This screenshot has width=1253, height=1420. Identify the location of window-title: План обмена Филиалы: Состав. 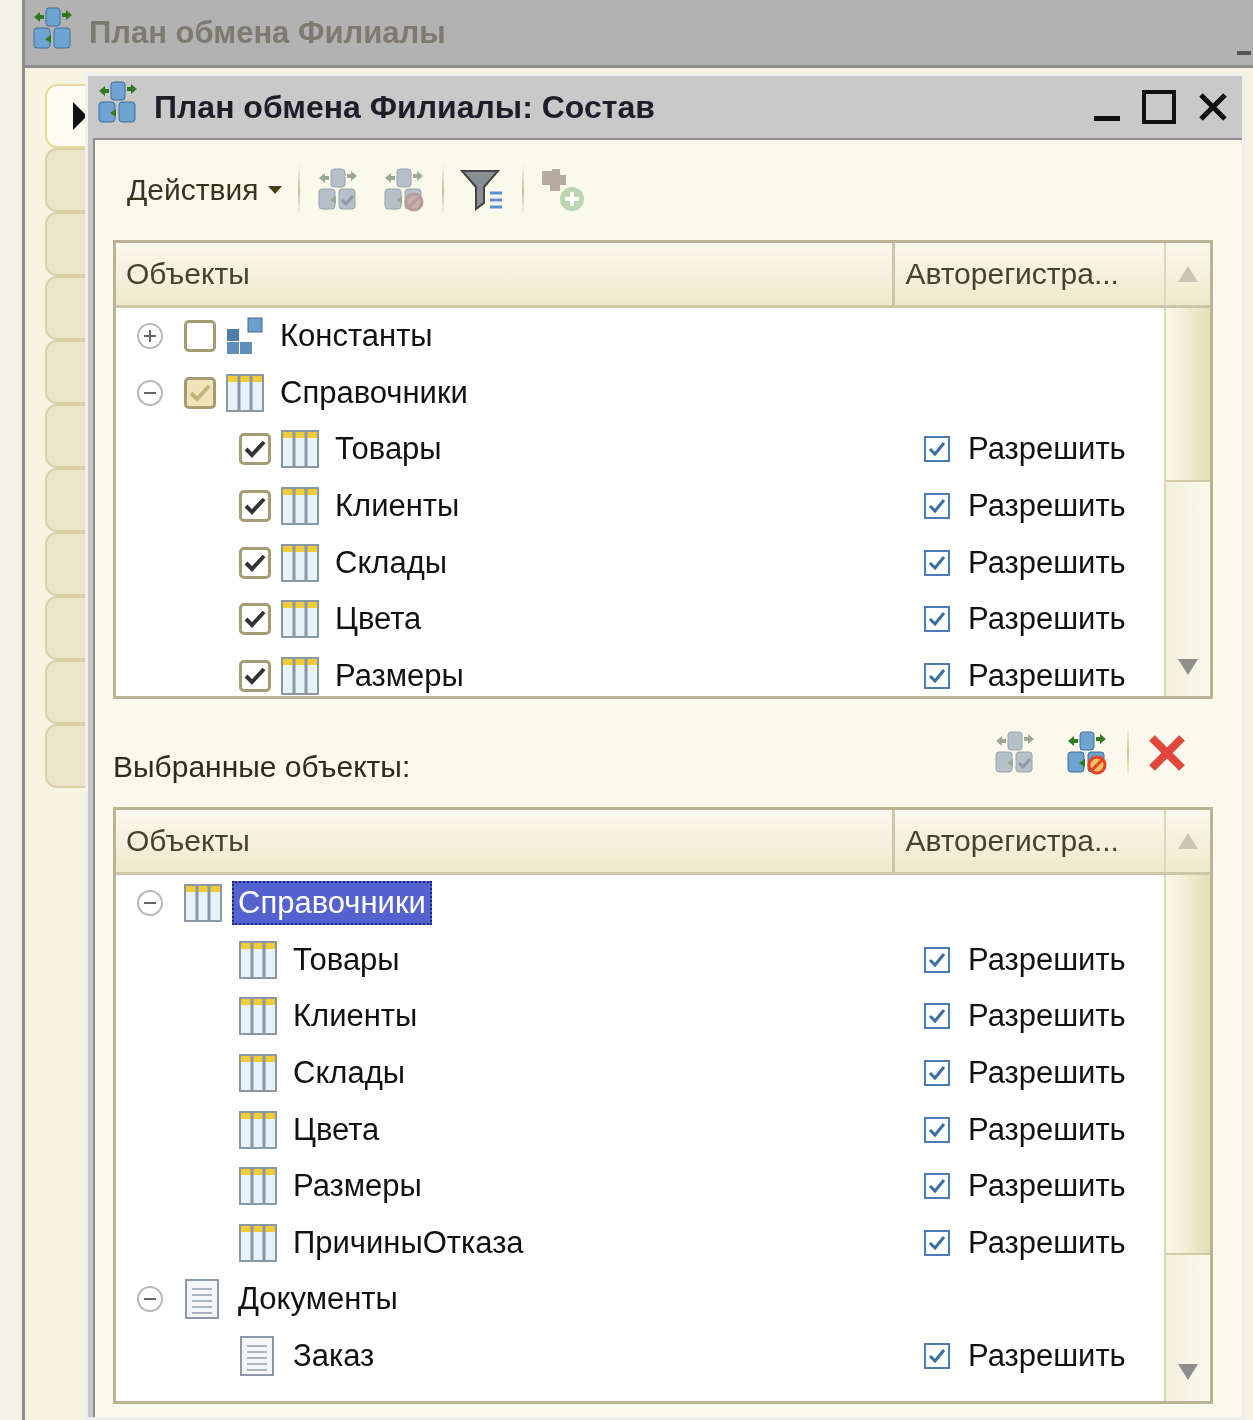
(404, 107).